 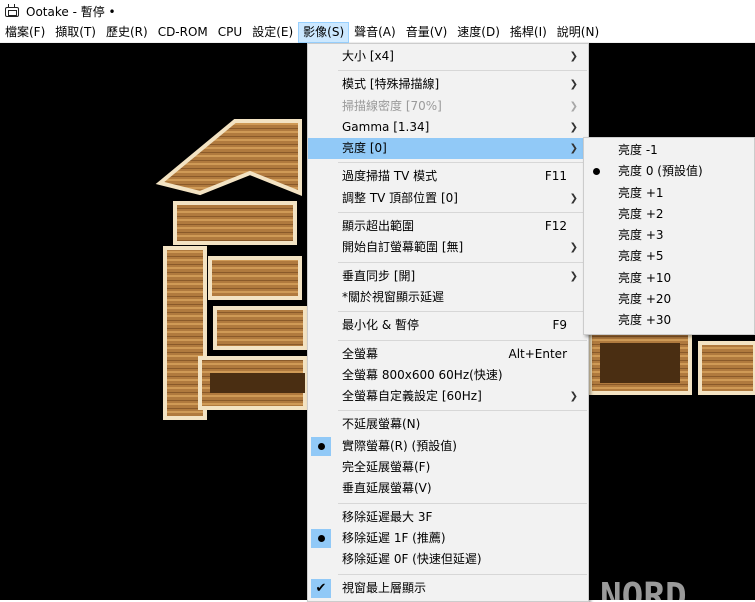 What do you see at coordinates (321, 588) in the screenshot?
I see `checkmark-icon: ✔` at bounding box center [321, 588].